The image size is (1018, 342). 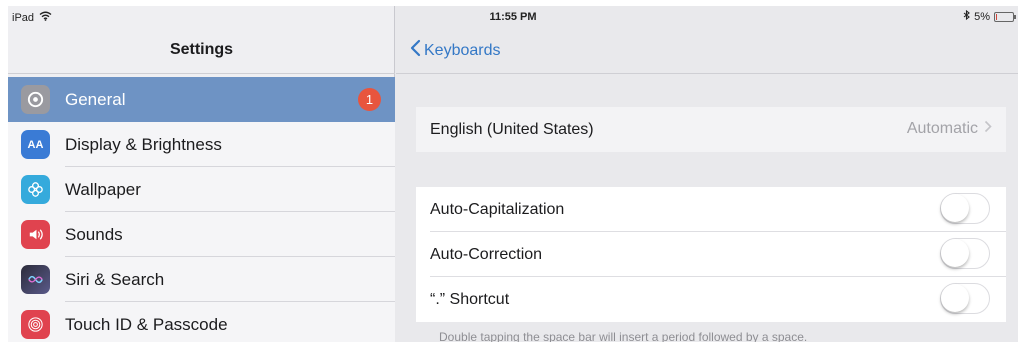 What do you see at coordinates (486, 254) in the screenshot?
I see `toggle-label: Auto-Correction` at bounding box center [486, 254].